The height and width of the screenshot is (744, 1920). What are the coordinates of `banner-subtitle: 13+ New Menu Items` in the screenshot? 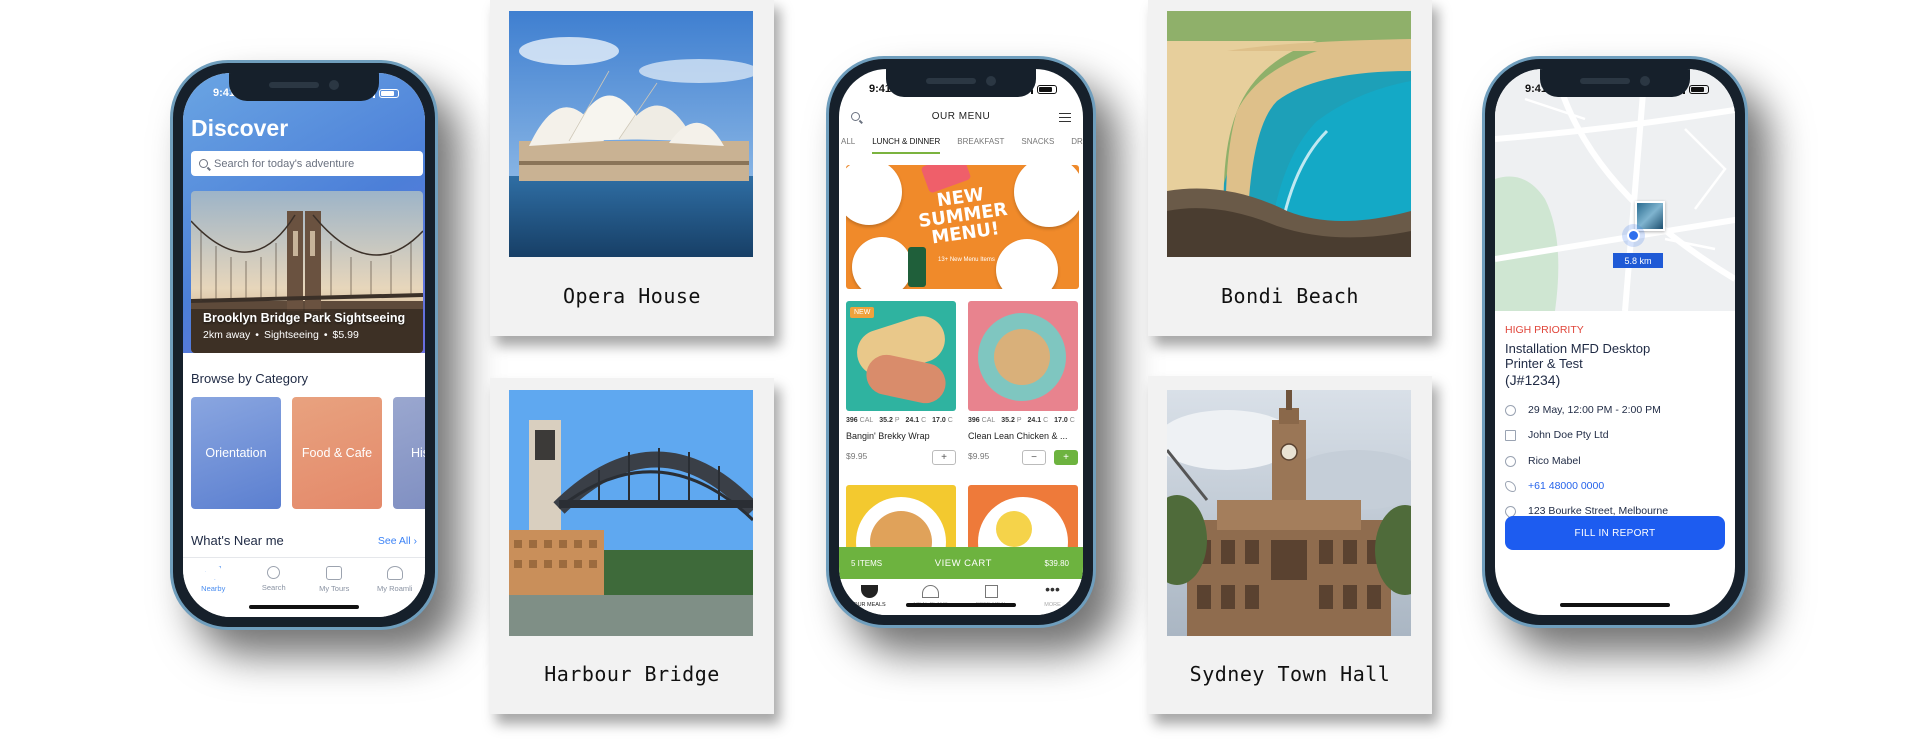 It's located at (966, 260).